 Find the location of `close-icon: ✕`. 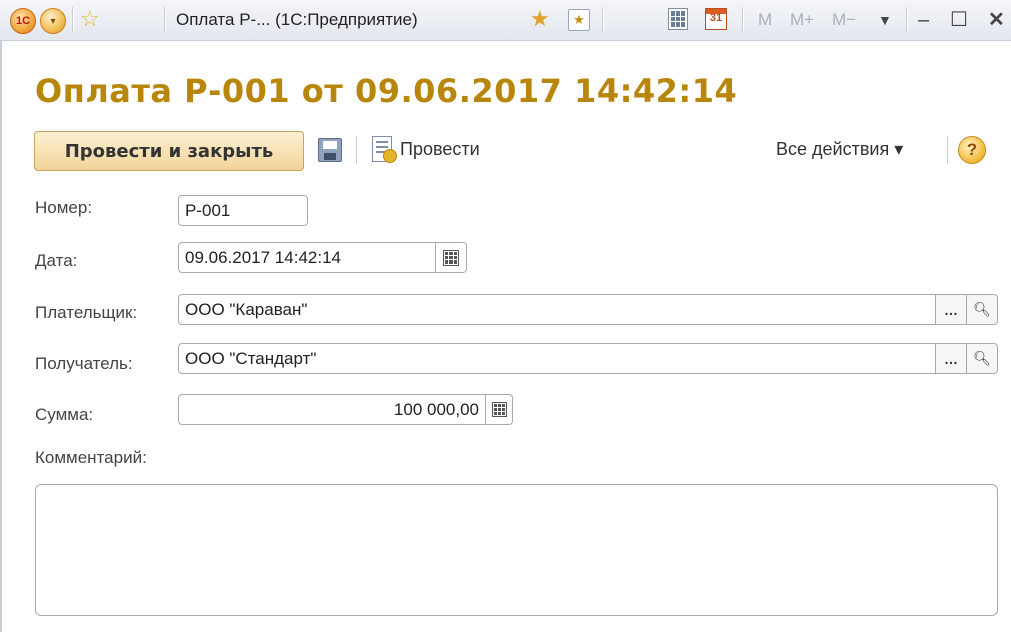

close-icon: ✕ is located at coordinates (996, 20).